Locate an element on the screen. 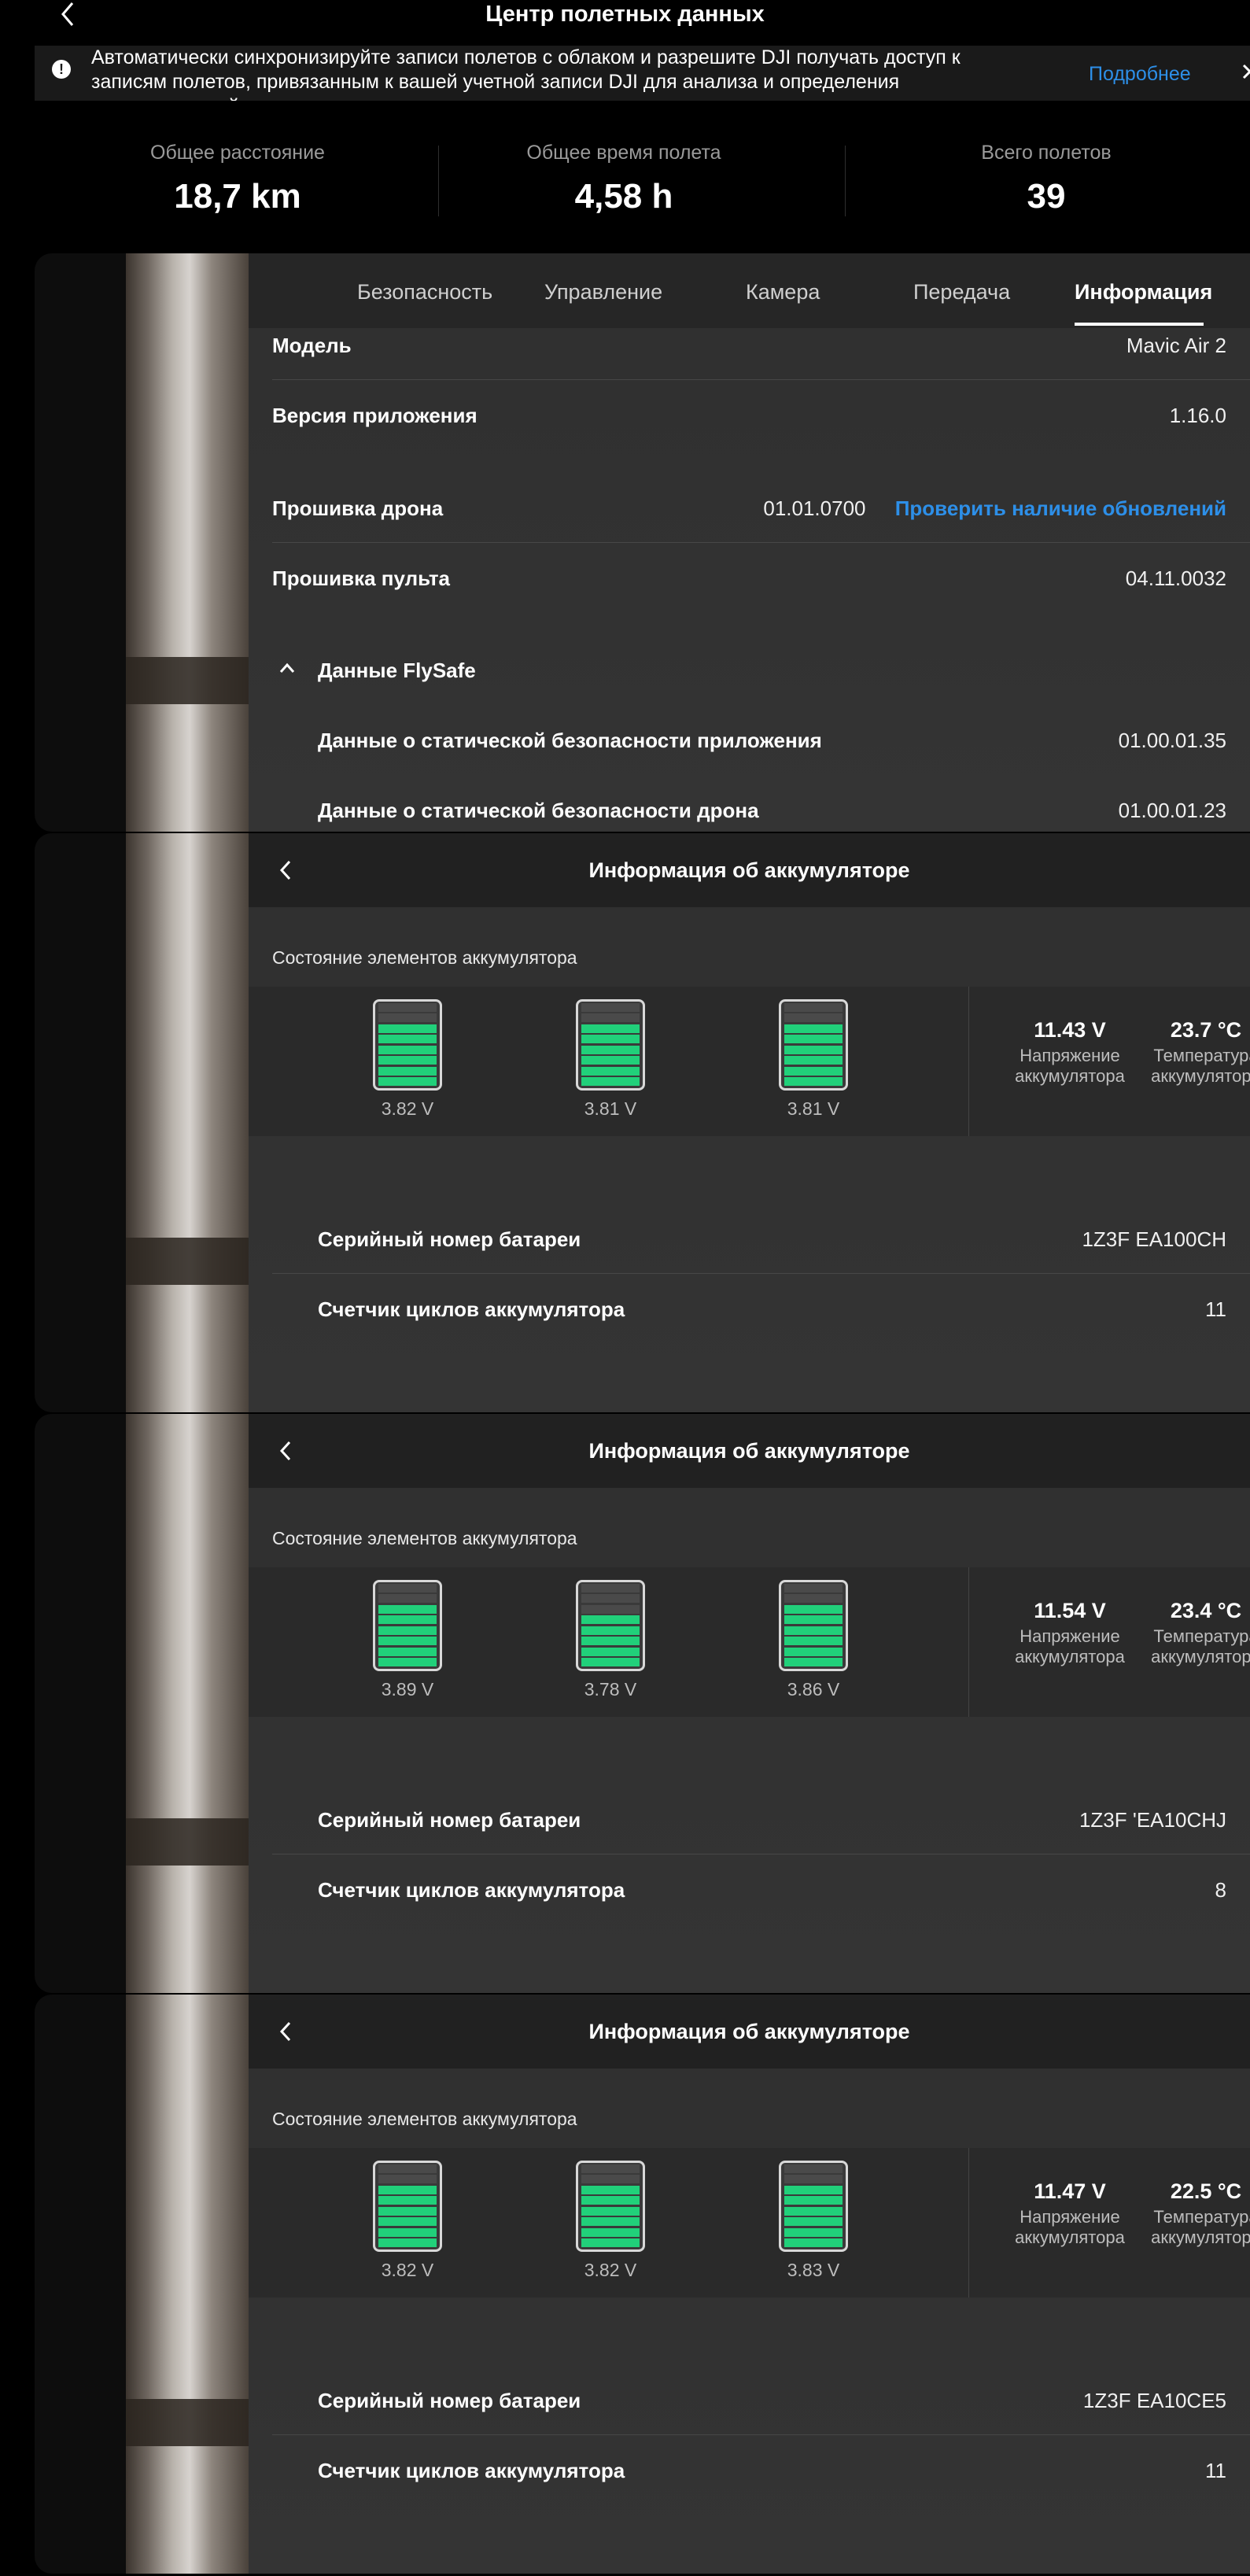 This screenshot has height=2576, width=1250. row-label: Данные FlySafe is located at coordinates (397, 670).